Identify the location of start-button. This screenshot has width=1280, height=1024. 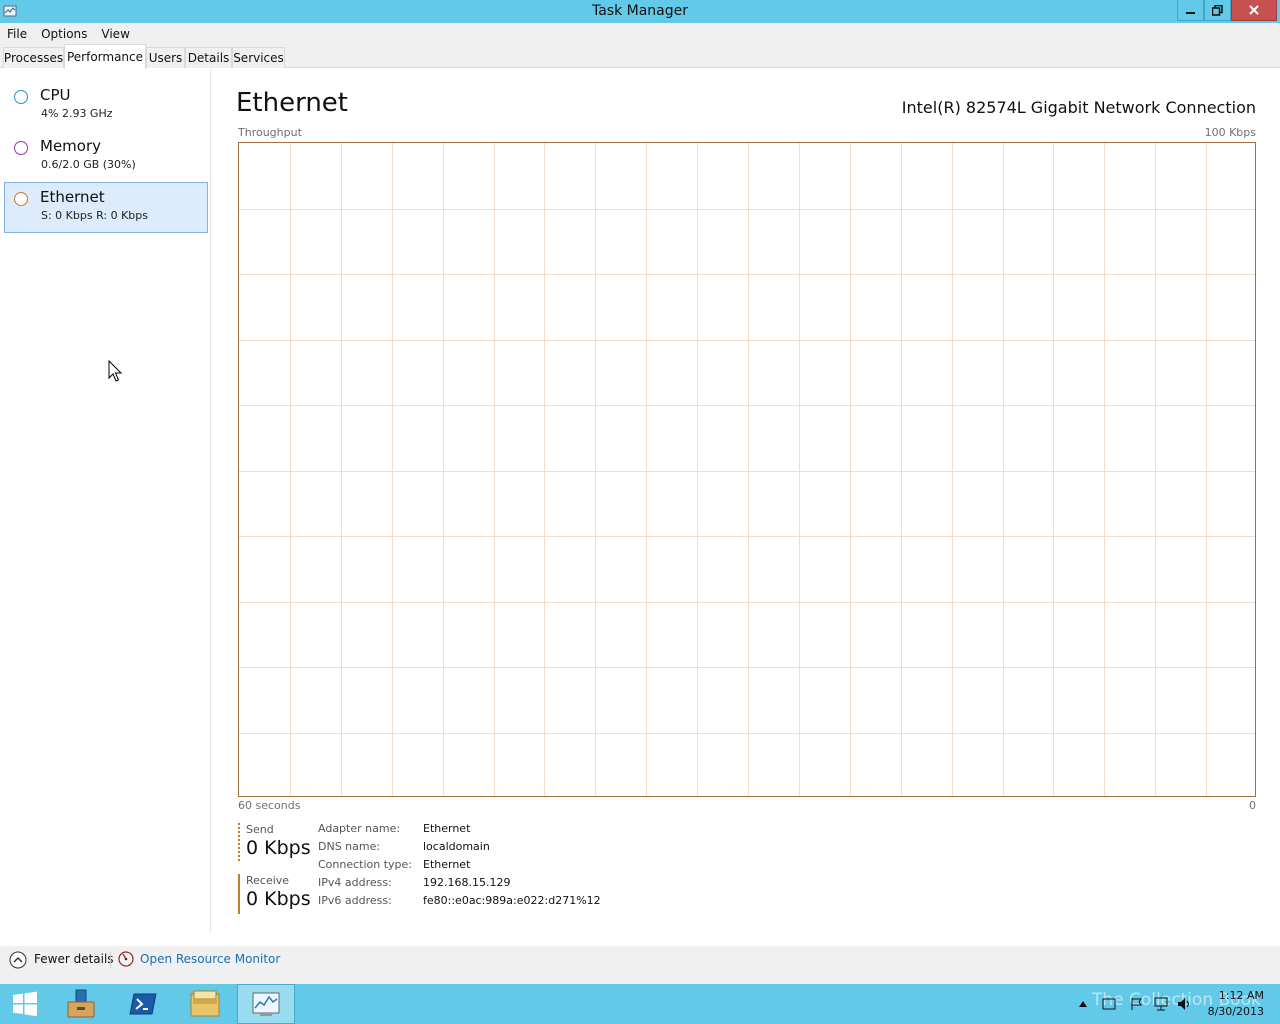
(25, 1004).